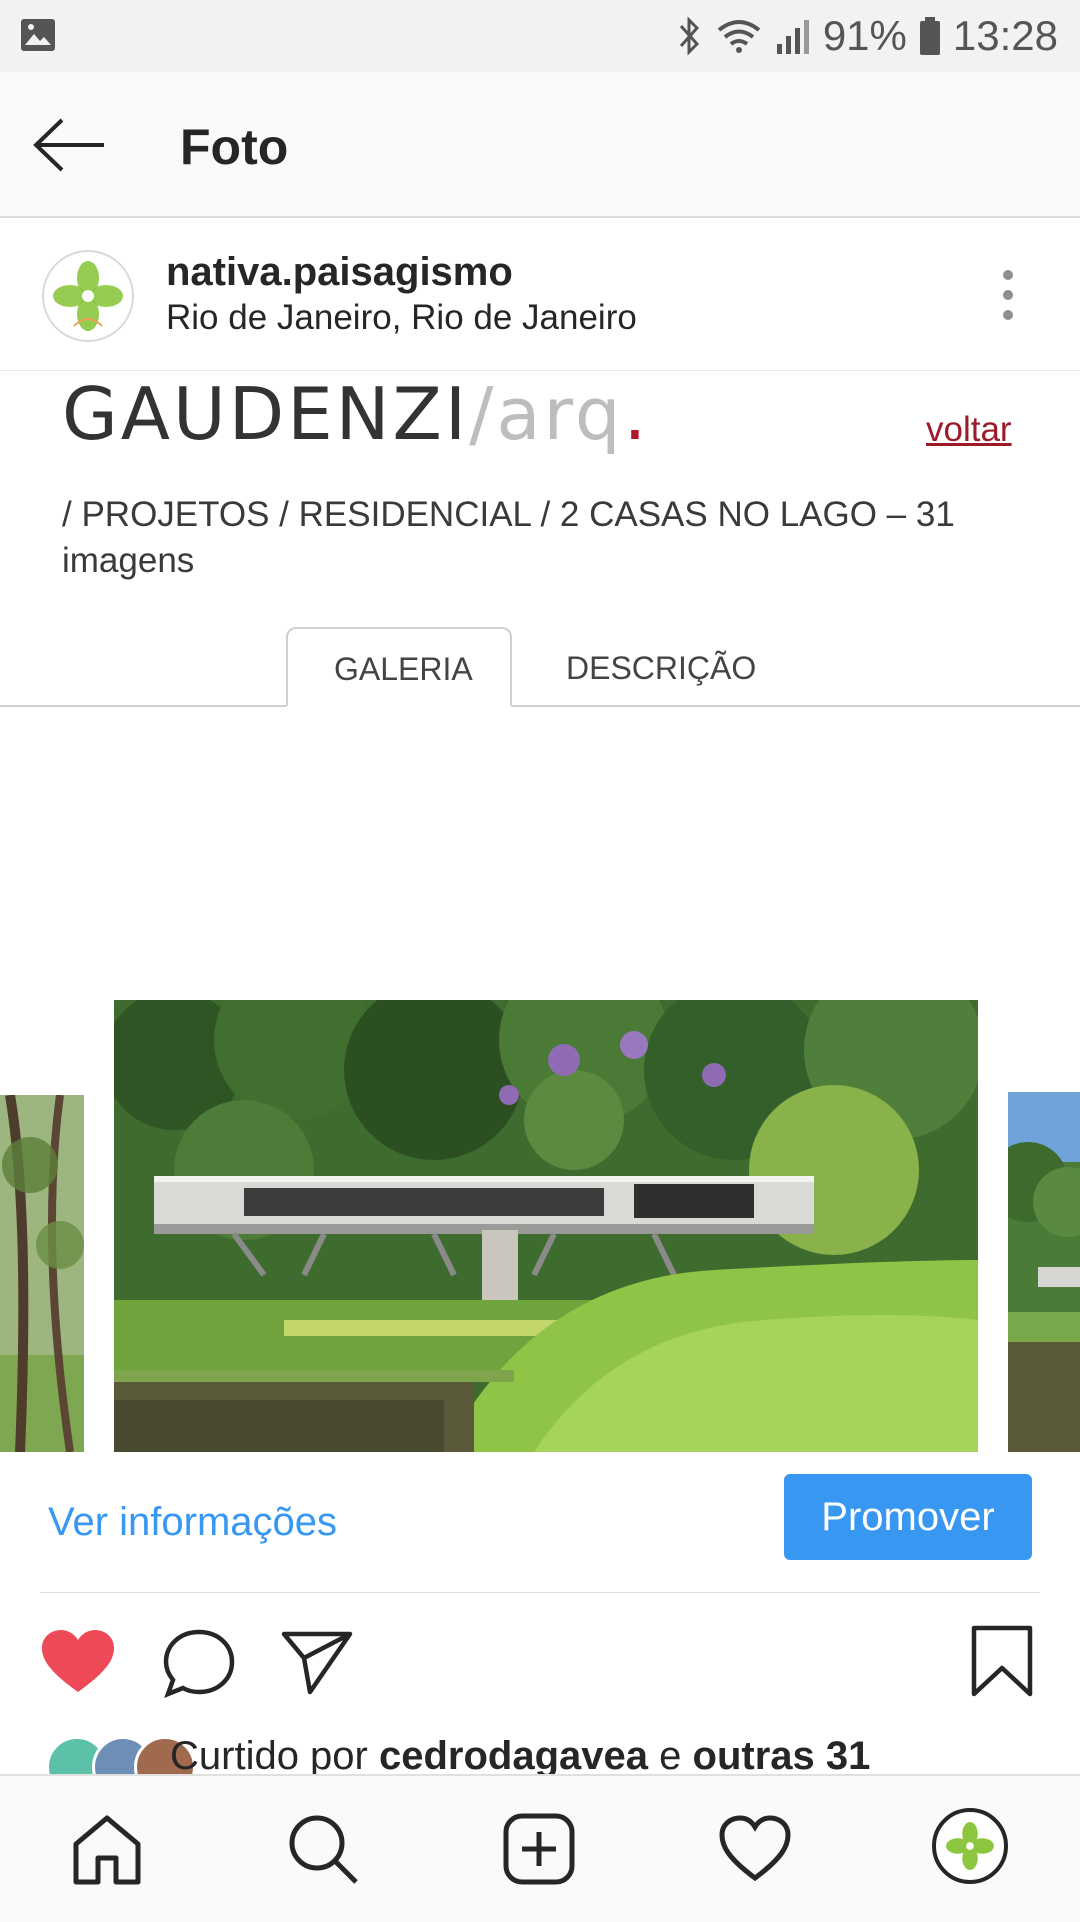 This screenshot has height=1922, width=1080. I want to click on tab-galeria-label: GALERIA, so click(403, 669).